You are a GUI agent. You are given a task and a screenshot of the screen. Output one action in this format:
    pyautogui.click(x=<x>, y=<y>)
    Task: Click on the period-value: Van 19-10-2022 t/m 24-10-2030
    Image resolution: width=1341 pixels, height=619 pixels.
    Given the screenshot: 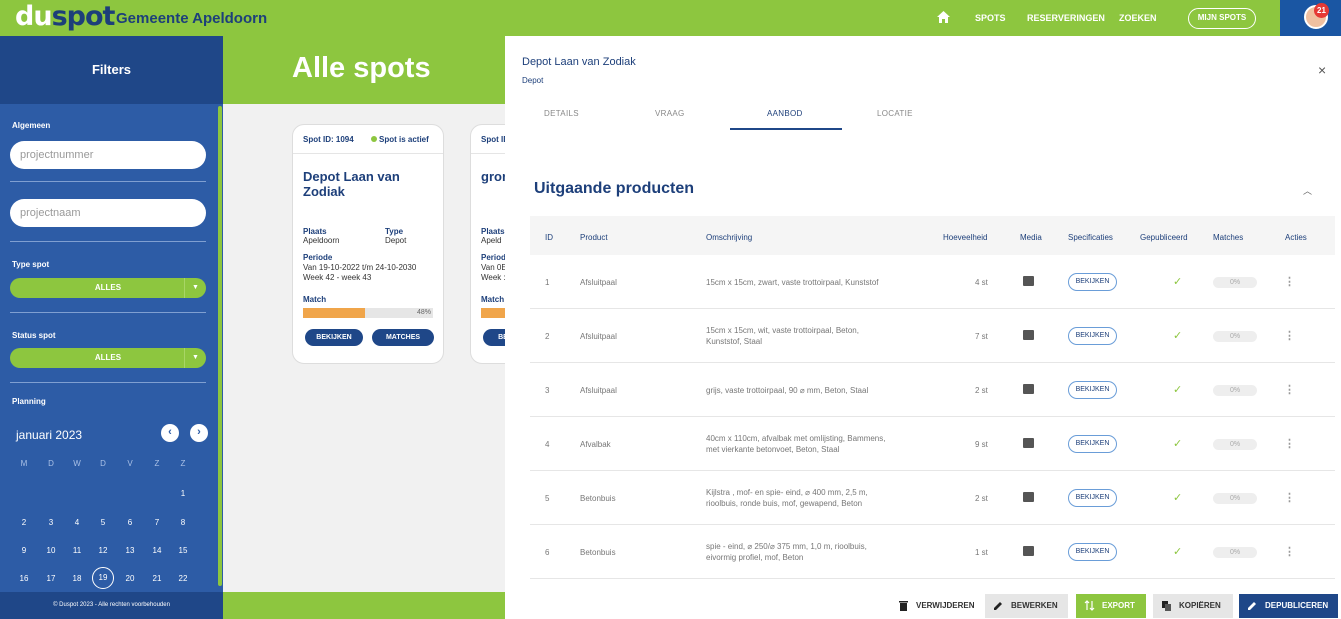 What is the action you would take?
    pyautogui.click(x=360, y=267)
    